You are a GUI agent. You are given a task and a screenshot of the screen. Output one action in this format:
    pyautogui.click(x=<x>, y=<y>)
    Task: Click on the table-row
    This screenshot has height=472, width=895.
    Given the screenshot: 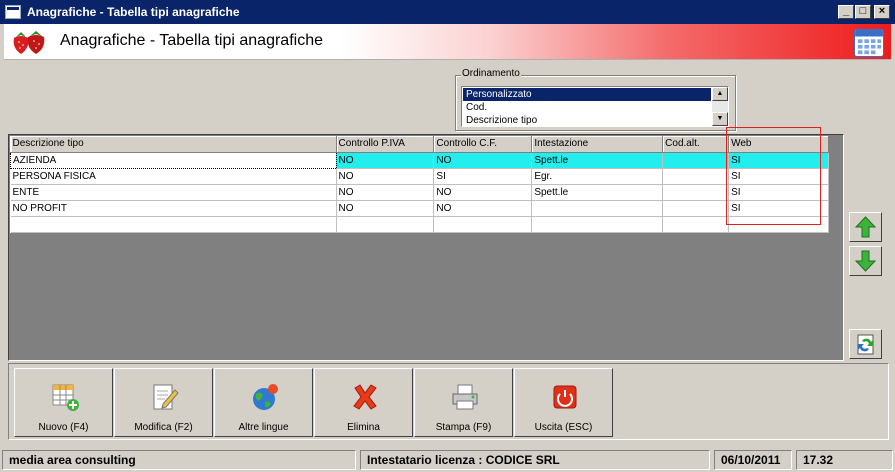 What is the action you would take?
    pyautogui.click(x=419, y=224)
    